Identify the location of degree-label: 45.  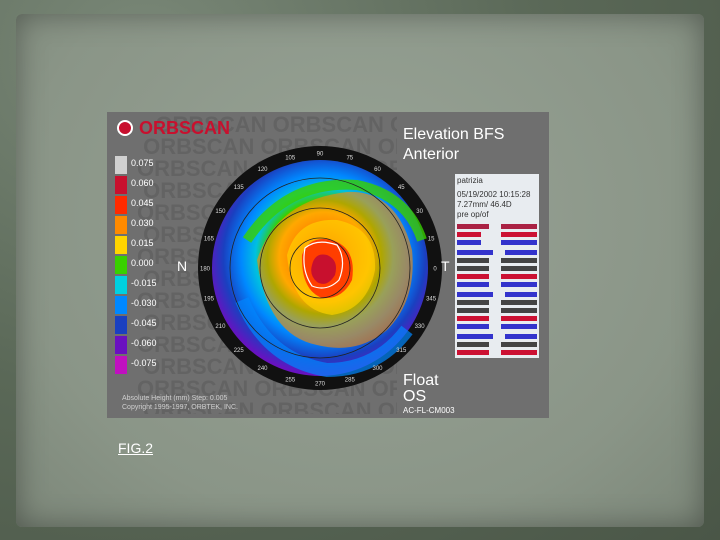
(401, 188).